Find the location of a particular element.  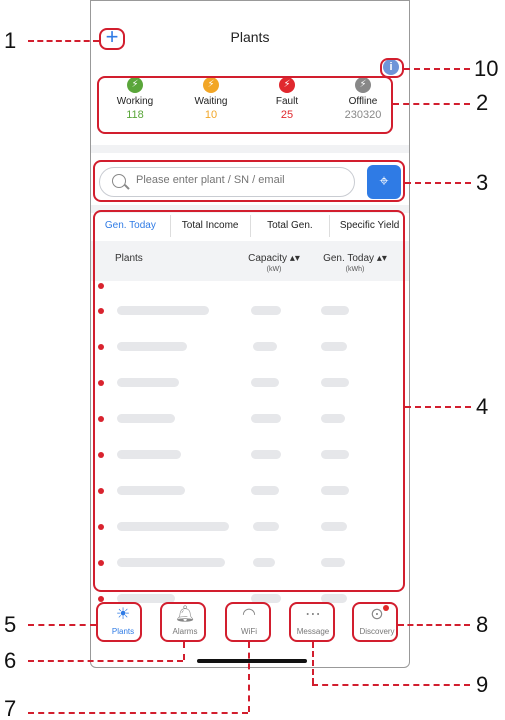

callout-1: 1 is located at coordinates (10, 40).